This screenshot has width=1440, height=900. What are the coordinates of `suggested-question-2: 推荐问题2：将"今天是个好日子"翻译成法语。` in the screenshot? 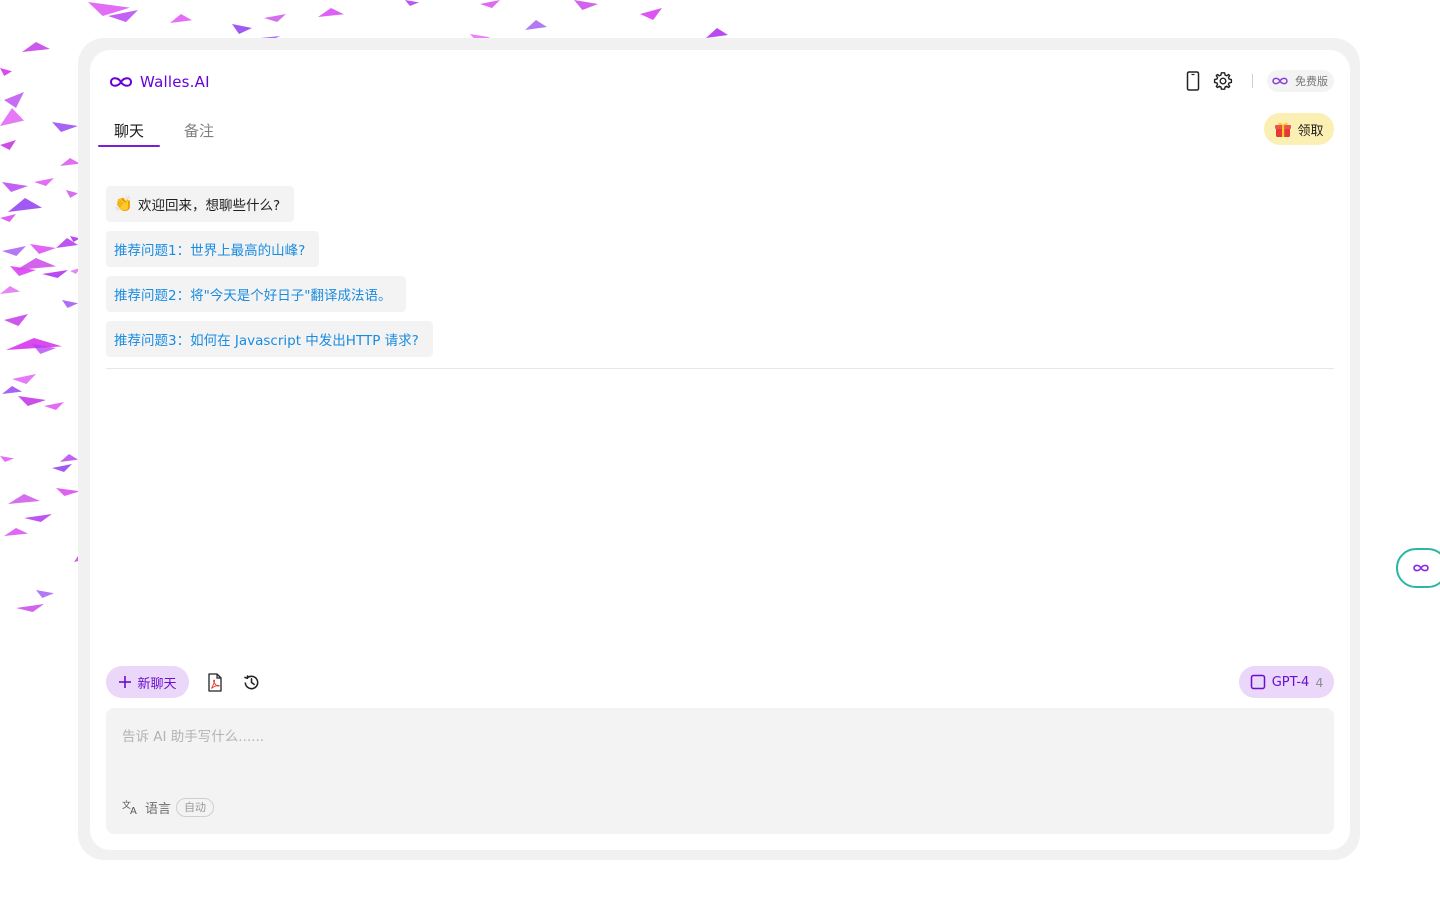 It's located at (256, 294).